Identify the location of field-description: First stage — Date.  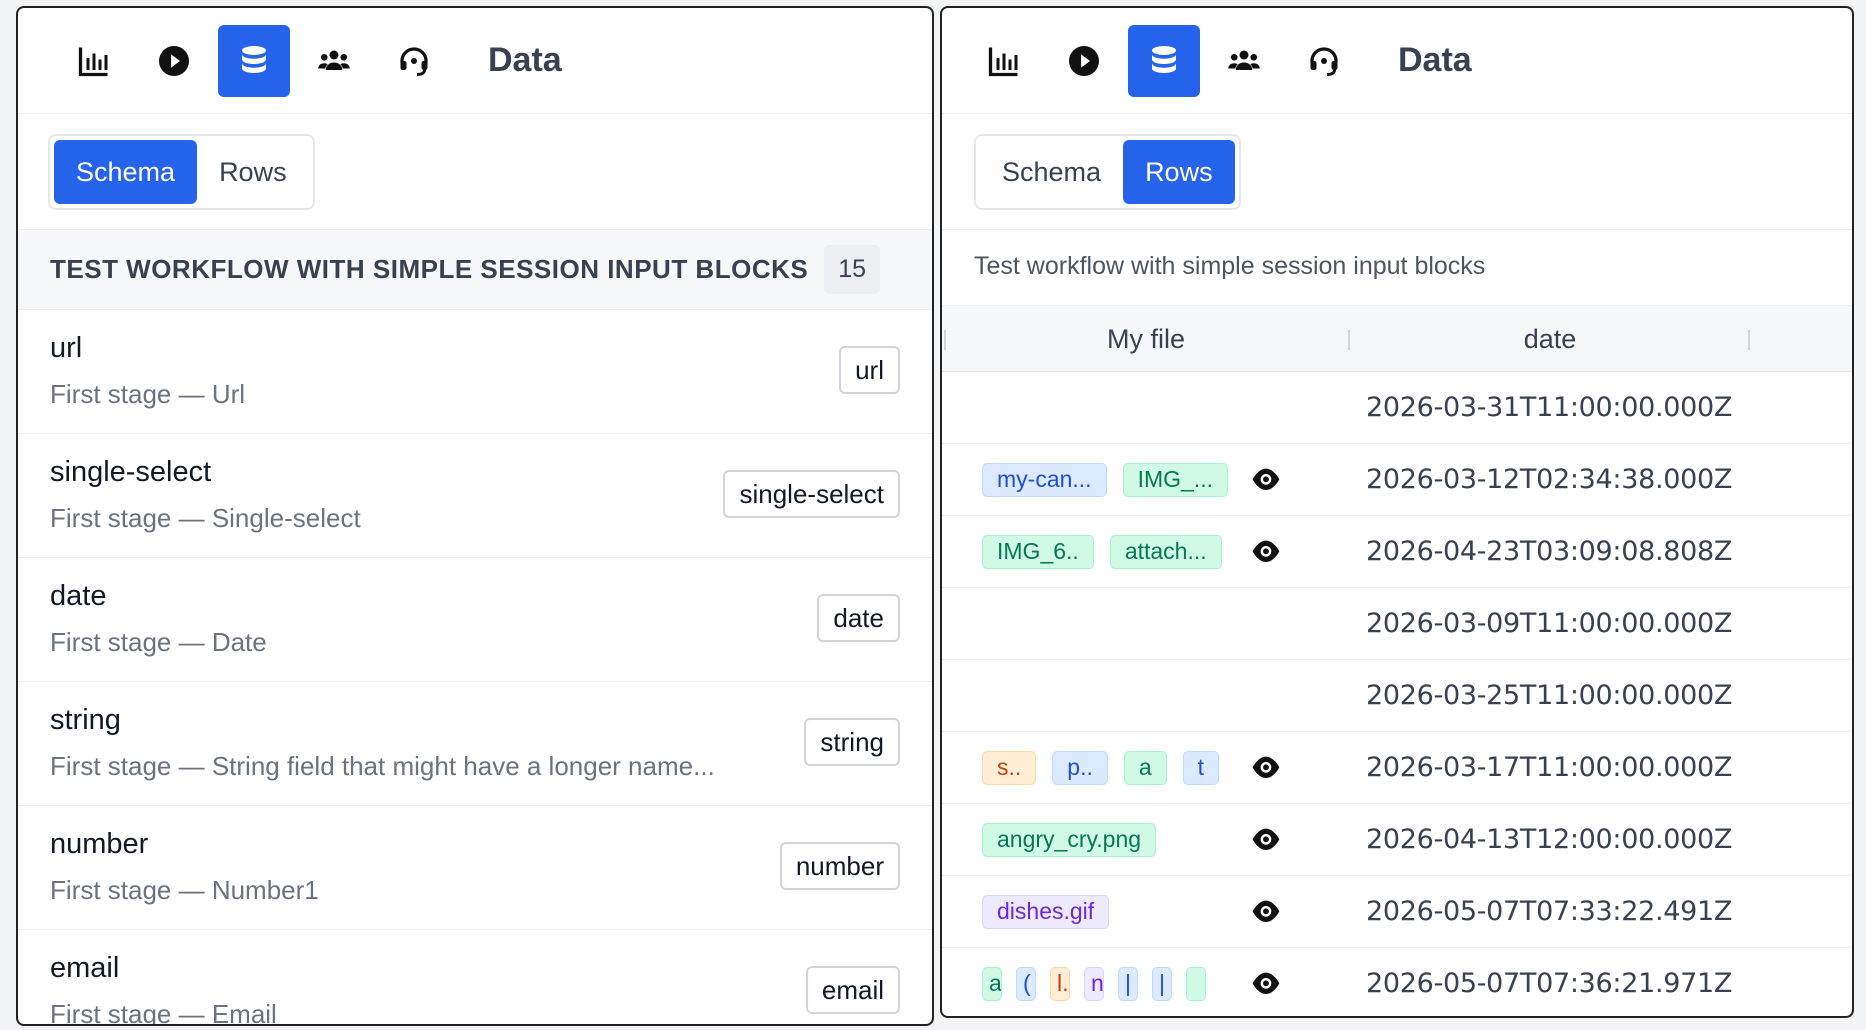
(158, 642).